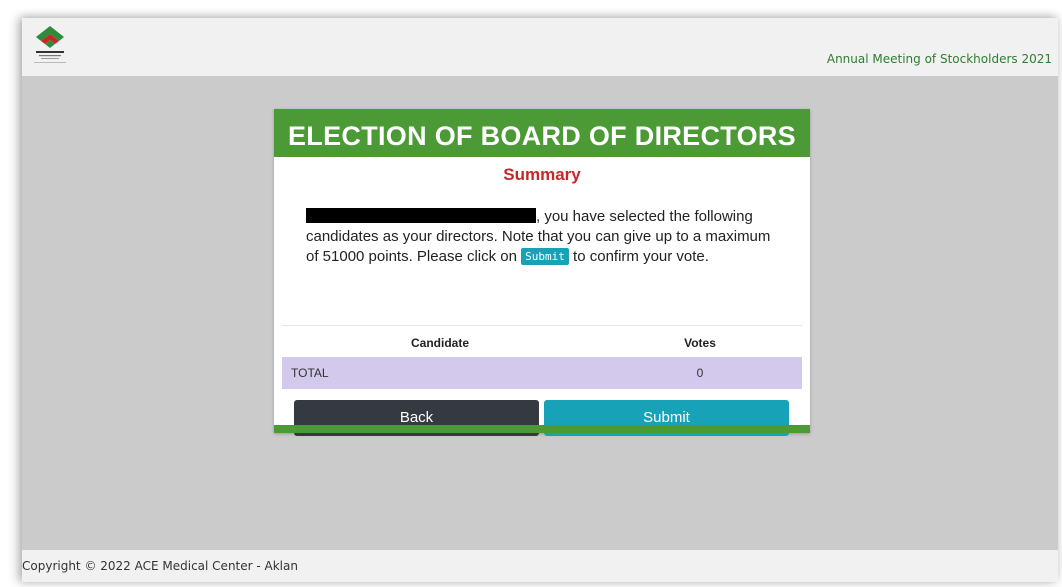  What do you see at coordinates (545, 256) in the screenshot?
I see `submit-inline-code: Submit` at bounding box center [545, 256].